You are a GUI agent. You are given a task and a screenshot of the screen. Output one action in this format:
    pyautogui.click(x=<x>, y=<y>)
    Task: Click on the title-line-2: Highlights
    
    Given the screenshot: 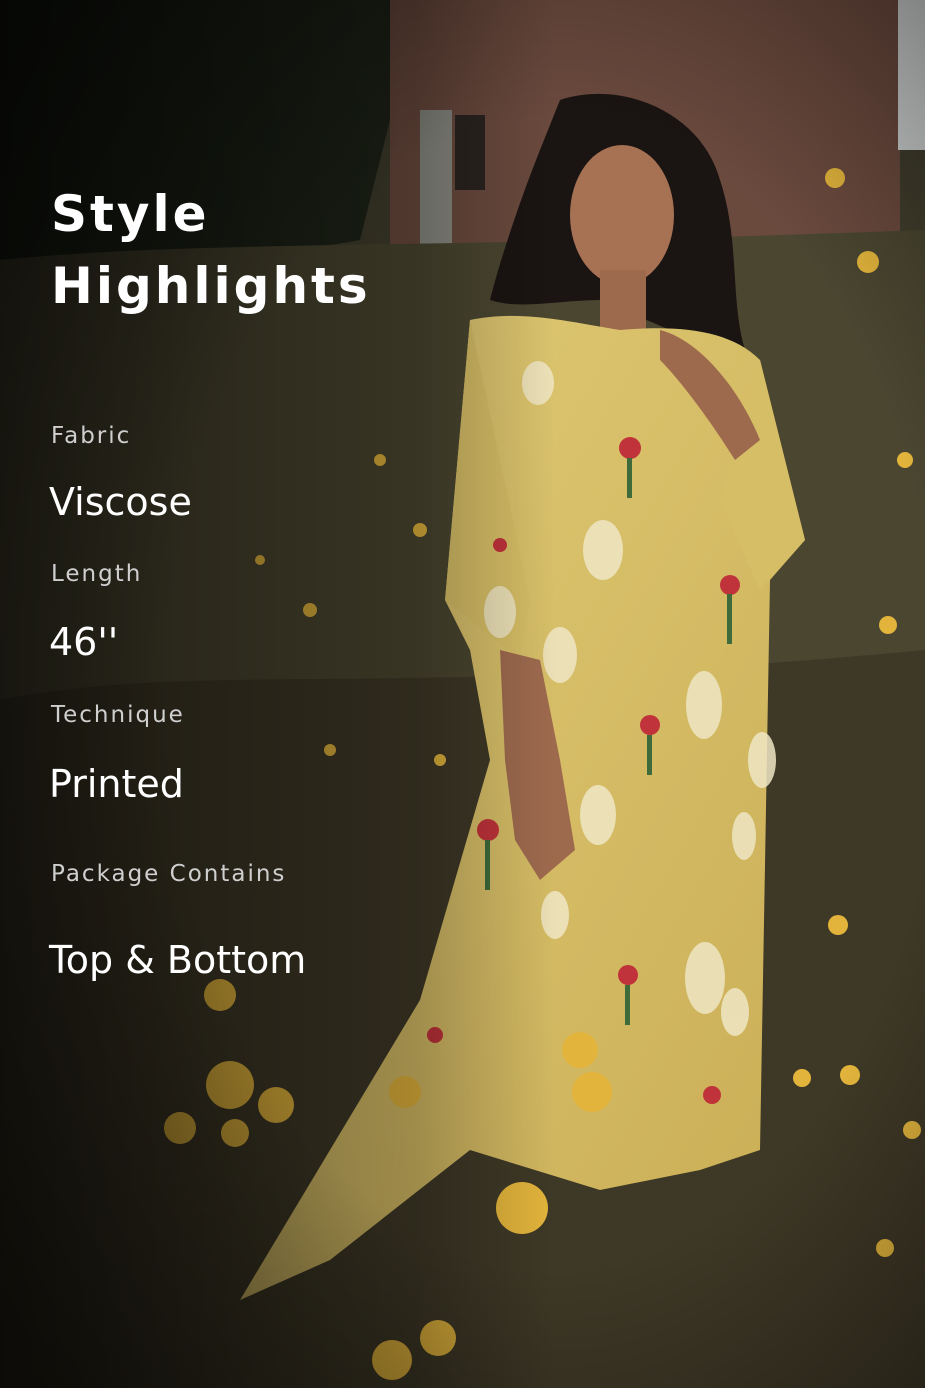 What is the action you would take?
    pyautogui.click(x=211, y=286)
    